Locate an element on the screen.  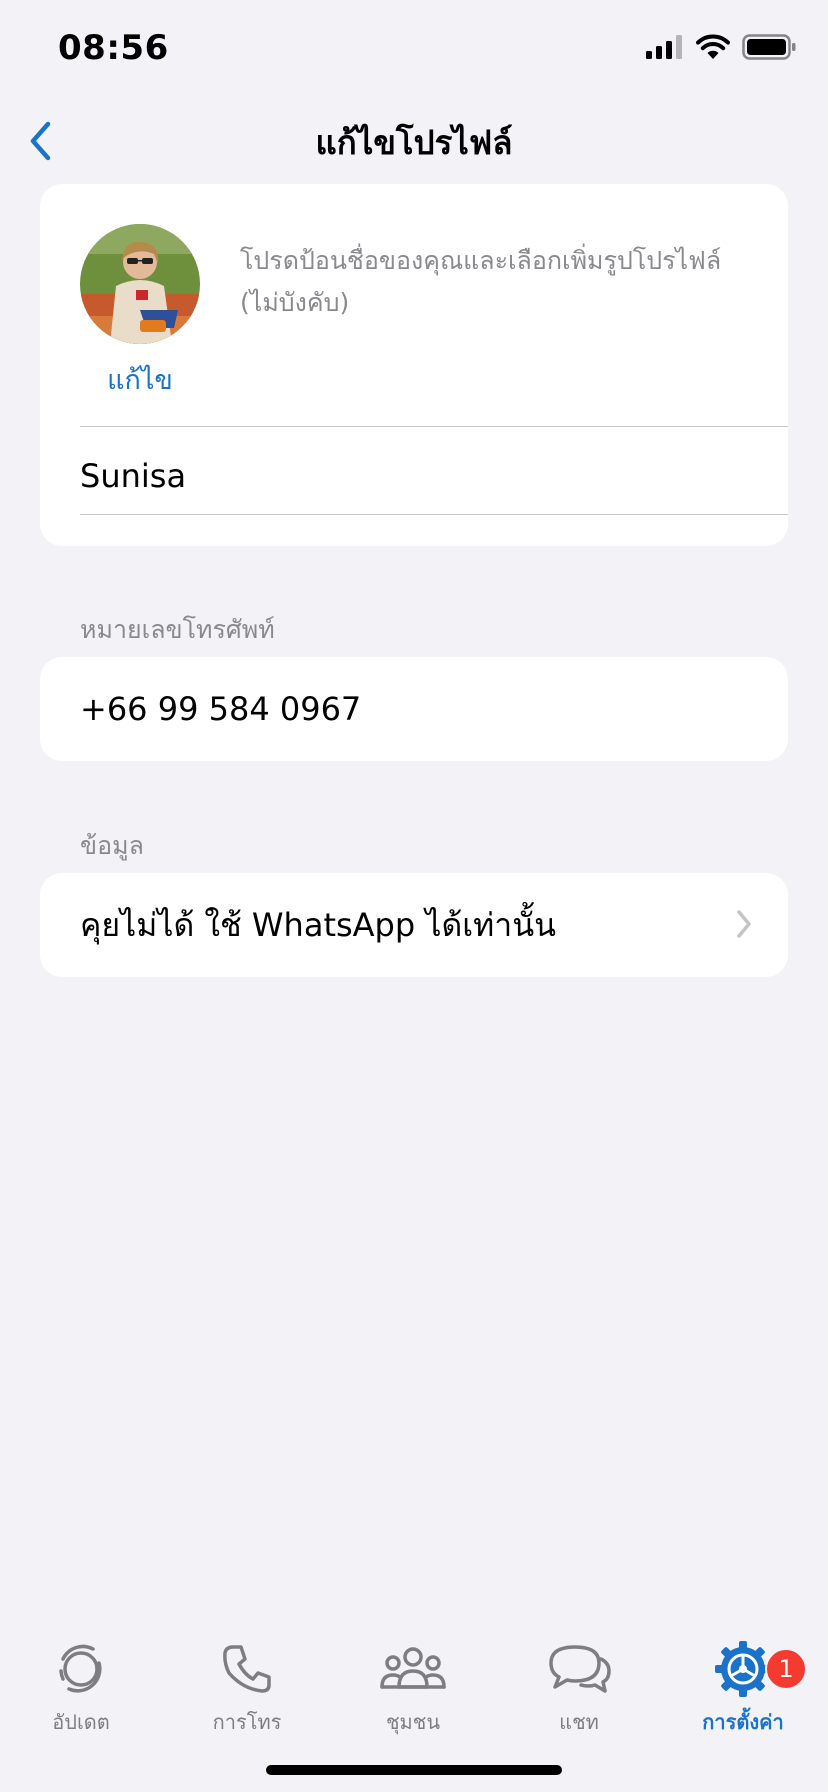
updates-icon is located at coordinates (80, 1668).